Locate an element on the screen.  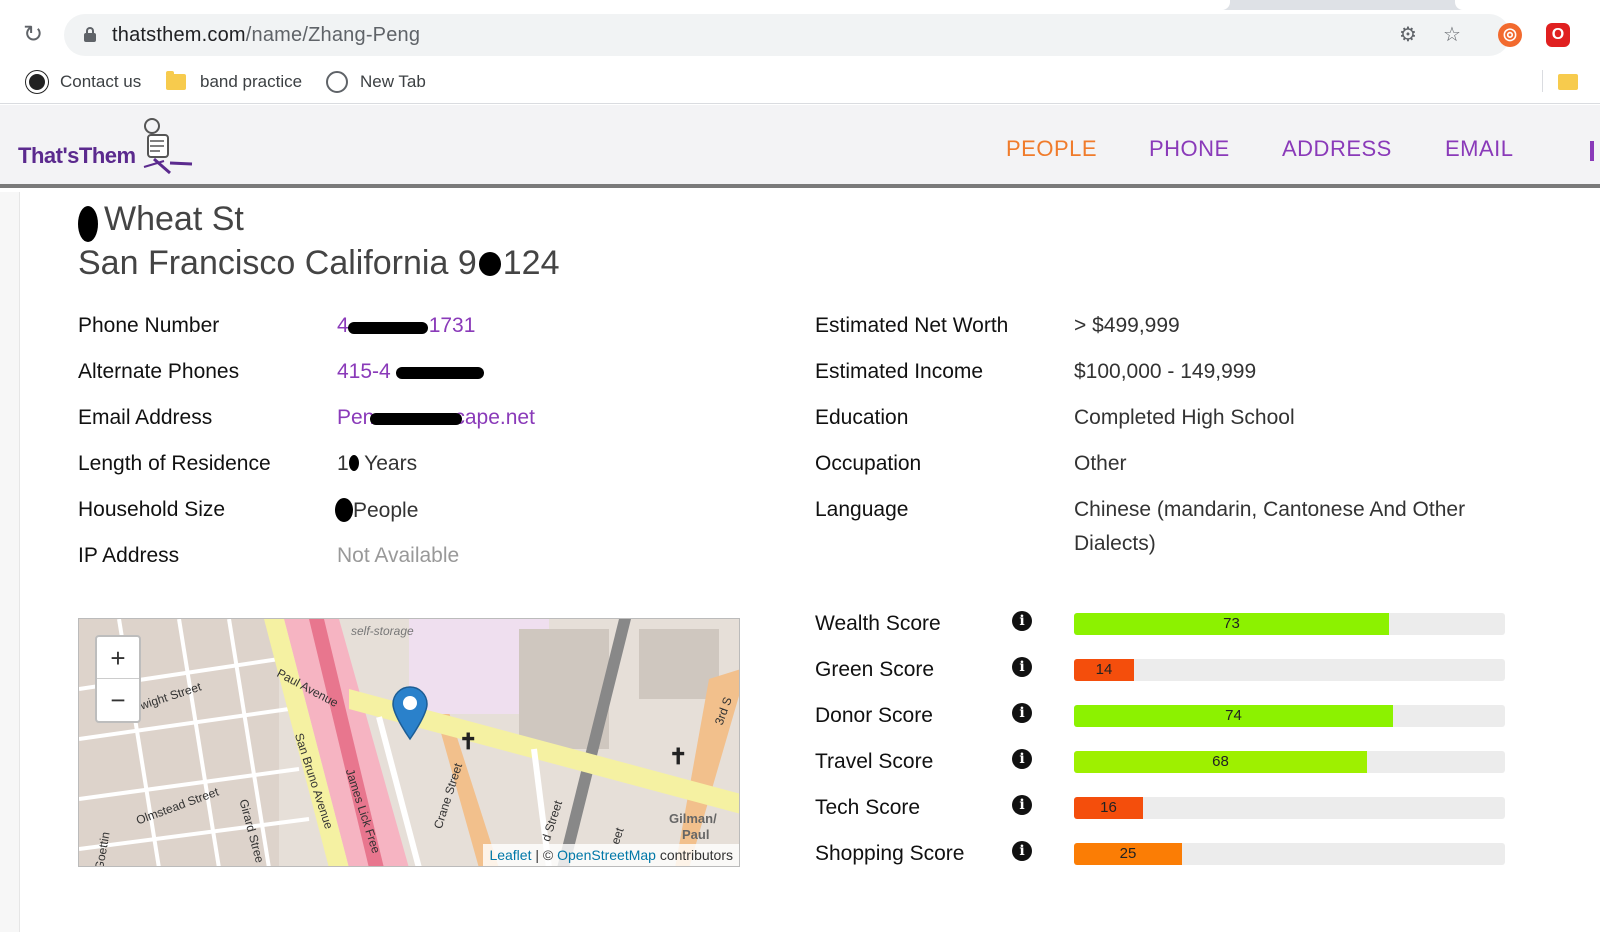
url-text: thatsthem.com/name/Zhang-Peng is located at coordinates (266, 35).